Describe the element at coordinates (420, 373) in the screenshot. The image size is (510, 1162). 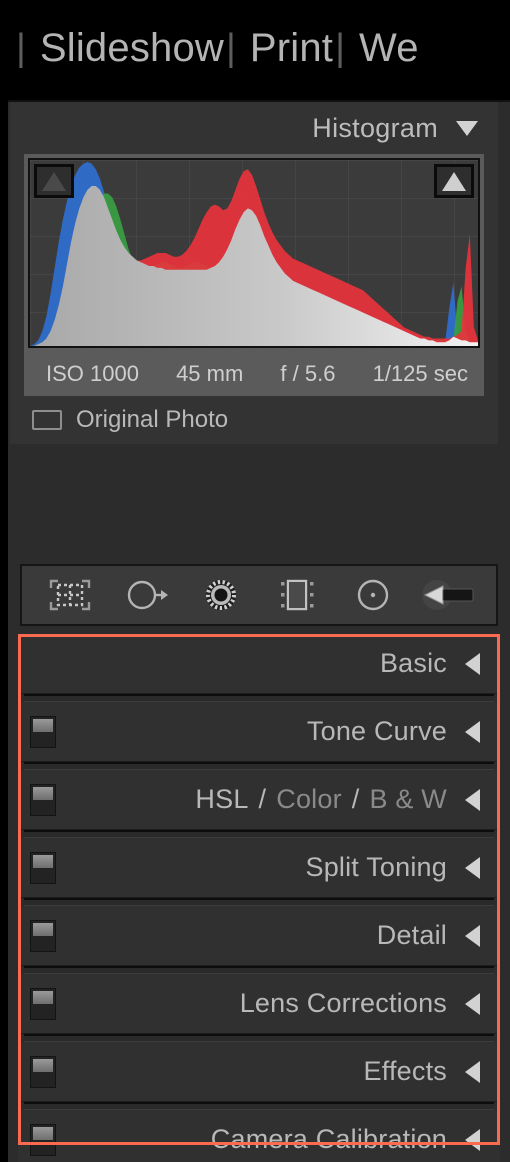
I see `exif-shutter-speed: 1/125 sec` at that location.